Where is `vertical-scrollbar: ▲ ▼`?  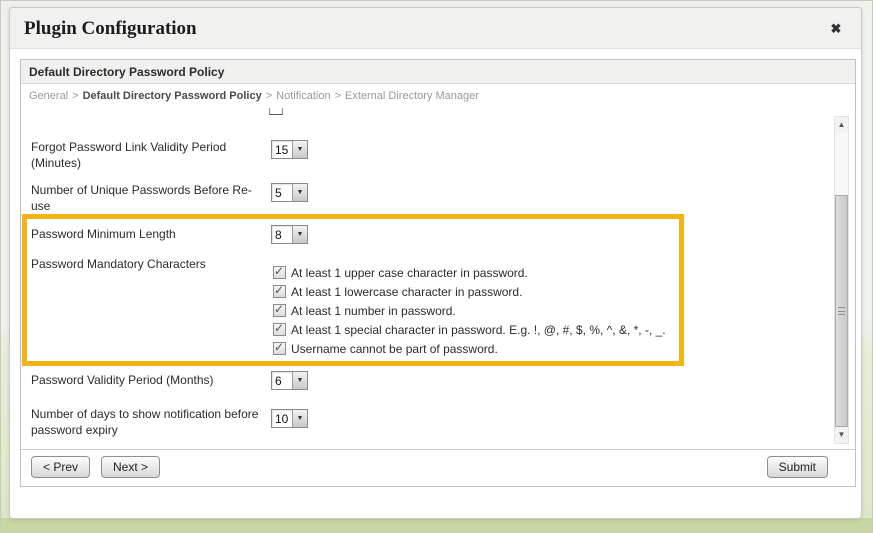
vertical-scrollbar: ▲ ▼ is located at coordinates (841, 280).